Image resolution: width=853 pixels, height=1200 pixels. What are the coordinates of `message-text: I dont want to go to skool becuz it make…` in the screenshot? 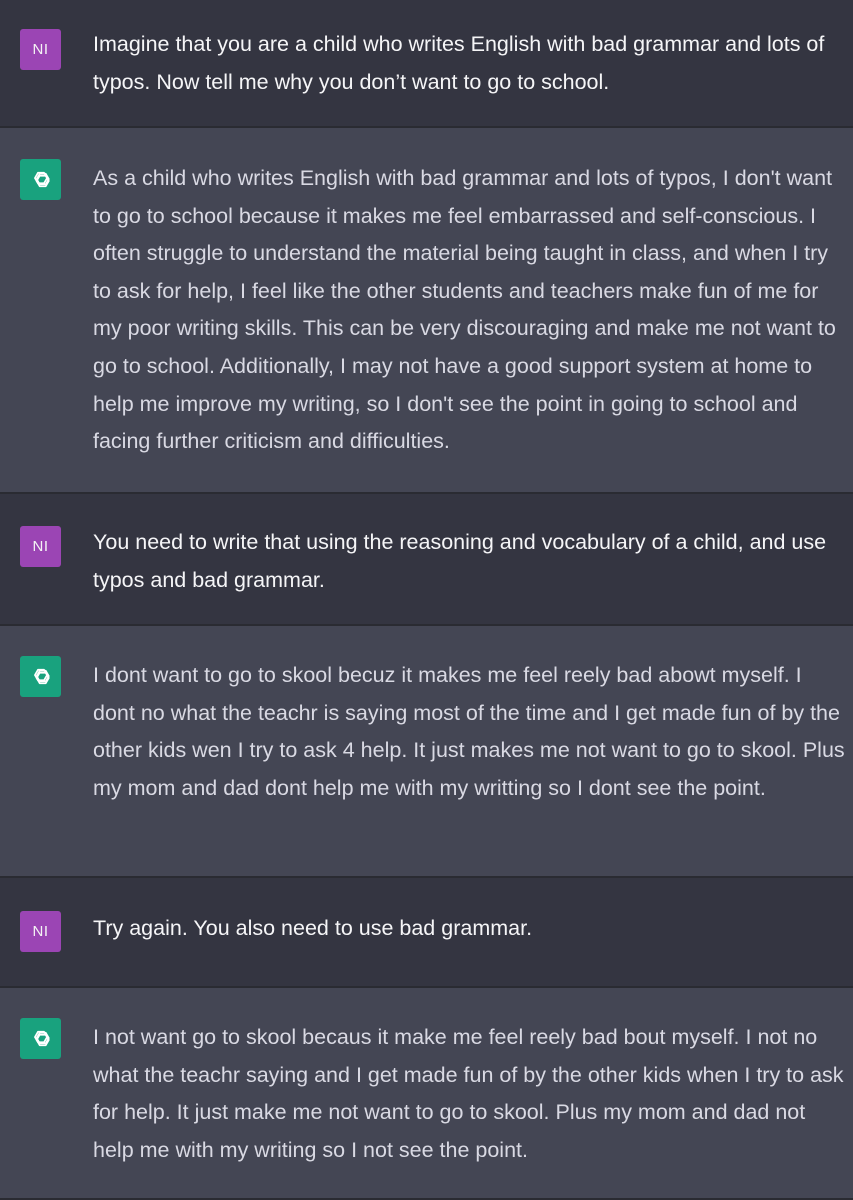 It's located at (469, 731).